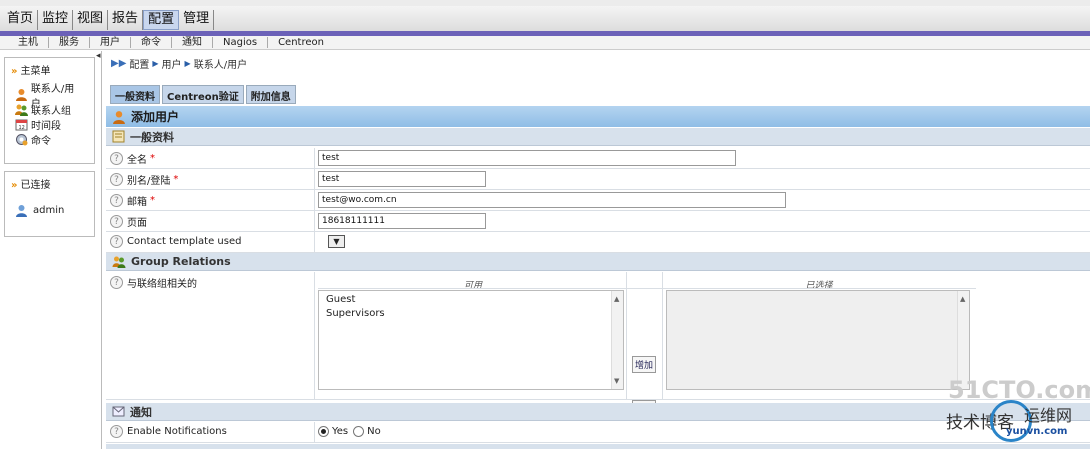 The width and height of the screenshot is (1090, 449). Describe the element at coordinates (177, 431) in the screenshot. I see `field-label: Enable Notifications` at that location.